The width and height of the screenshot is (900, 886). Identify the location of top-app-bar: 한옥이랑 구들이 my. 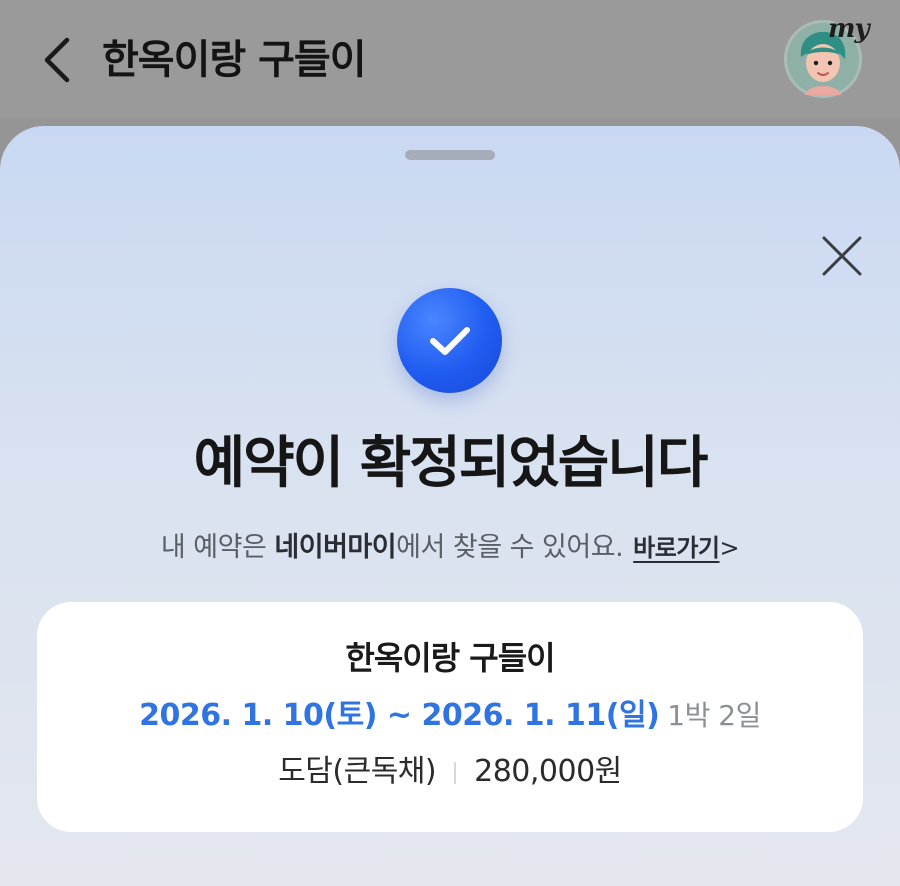
(450, 59).